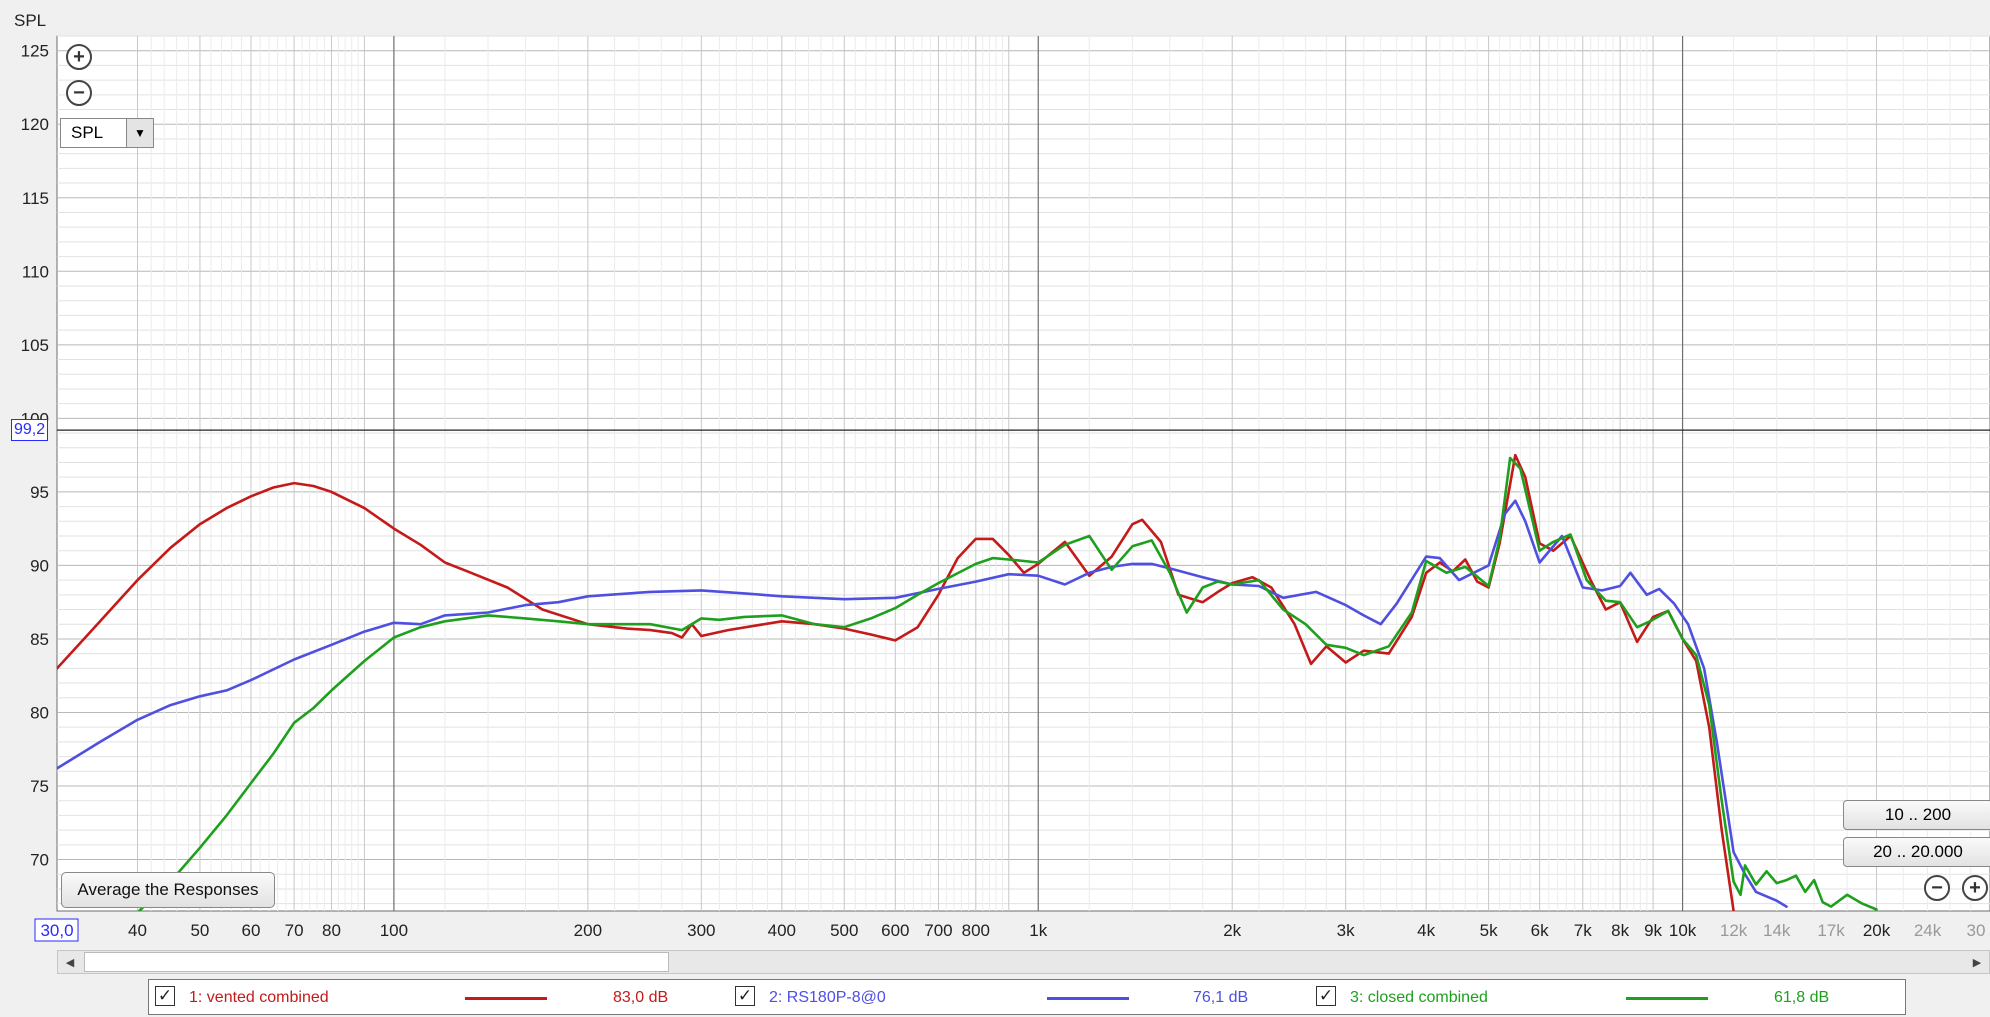 The image size is (1990, 1017). What do you see at coordinates (1683, 930) in the screenshot?
I see `x-tick-label: 10k` at bounding box center [1683, 930].